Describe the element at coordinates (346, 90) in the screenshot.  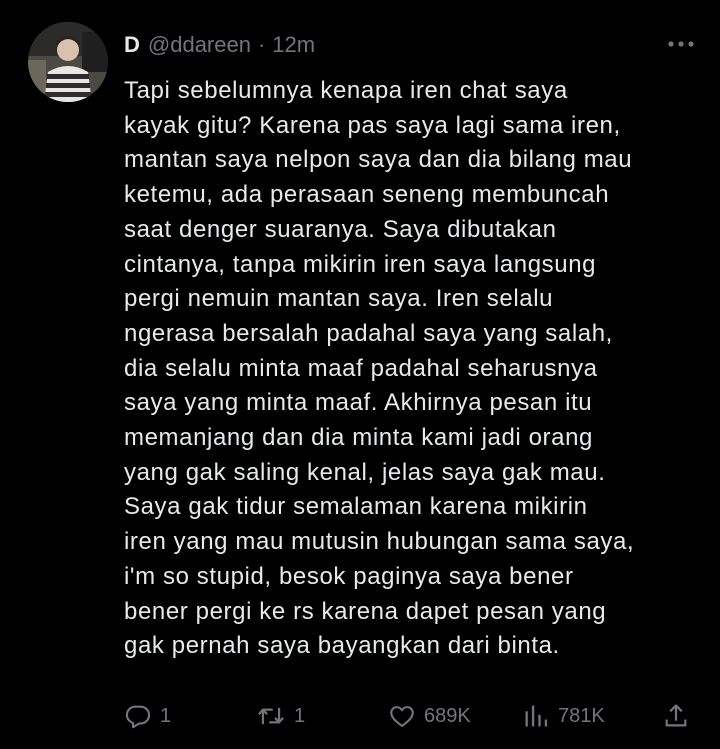
I see `tweet-text-line: Tapi sebelumnya kenapa iren chat saya` at that location.